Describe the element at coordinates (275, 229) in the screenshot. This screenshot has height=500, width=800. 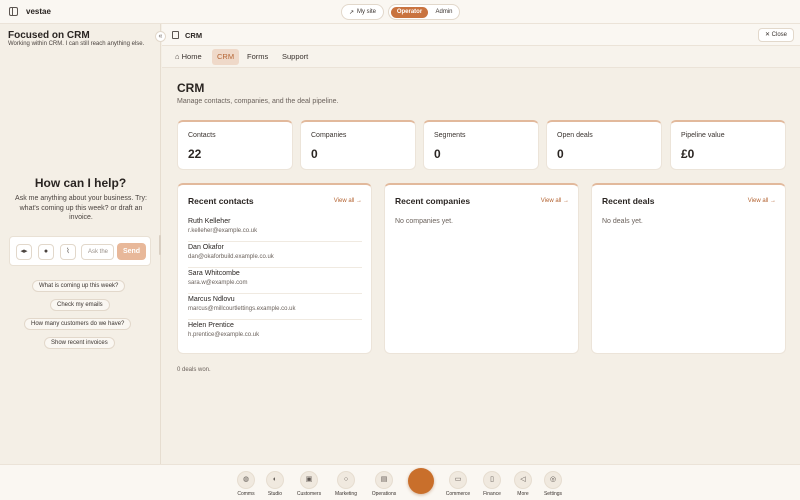
I see `contact-row: Ruth Kelleher r.kelleher@example.co.uk` at that location.